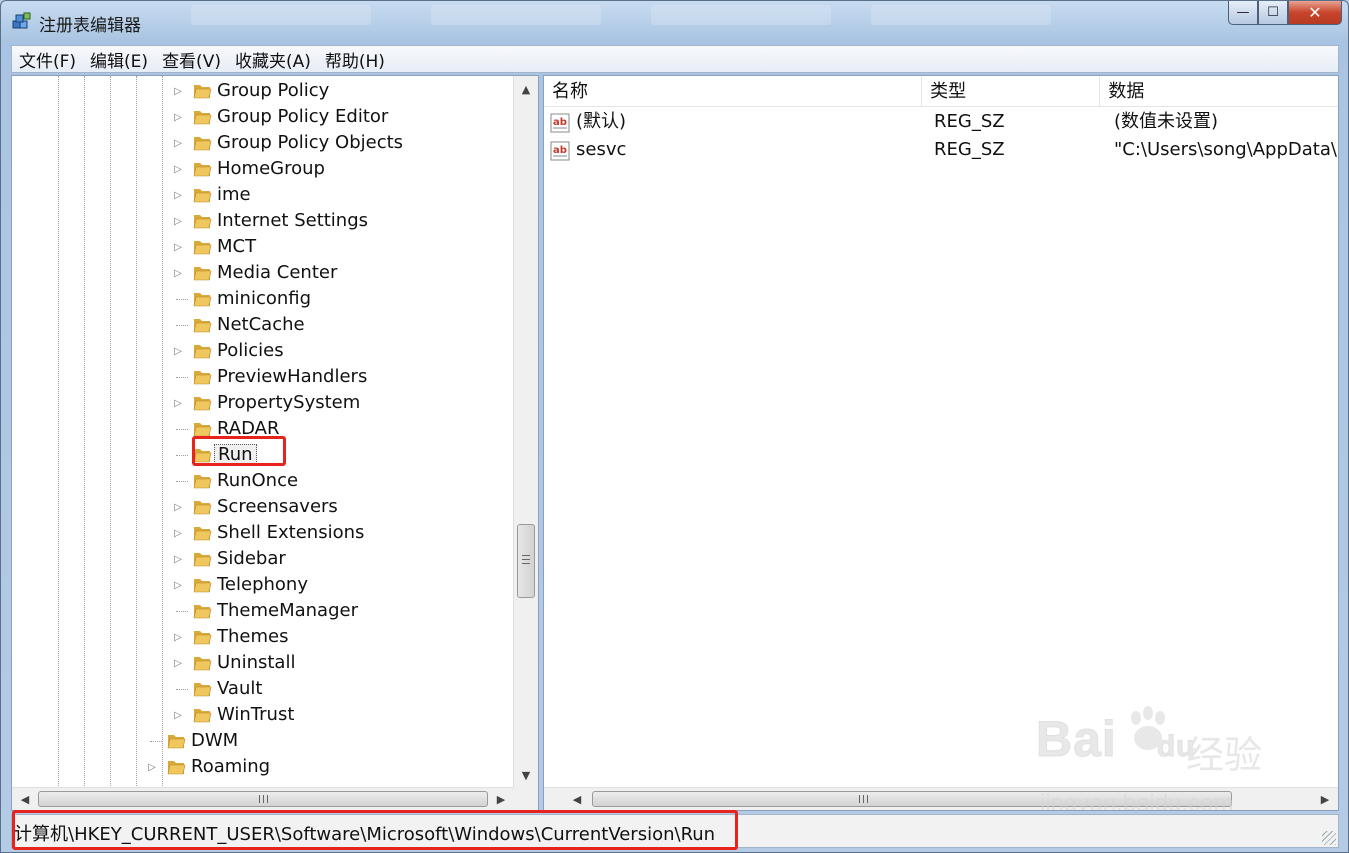  Describe the element at coordinates (560, 122) in the screenshot. I see `svg-text: ab` at that location.